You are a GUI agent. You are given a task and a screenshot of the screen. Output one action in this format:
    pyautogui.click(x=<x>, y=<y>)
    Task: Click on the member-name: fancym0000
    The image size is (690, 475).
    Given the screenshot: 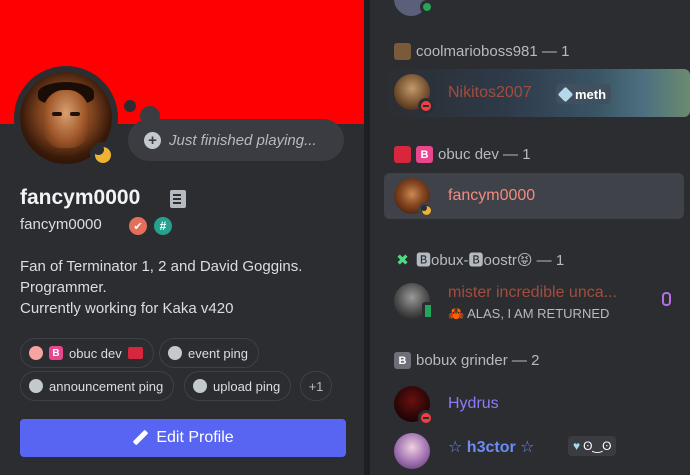 What is the action you would take?
    pyautogui.click(x=492, y=195)
    